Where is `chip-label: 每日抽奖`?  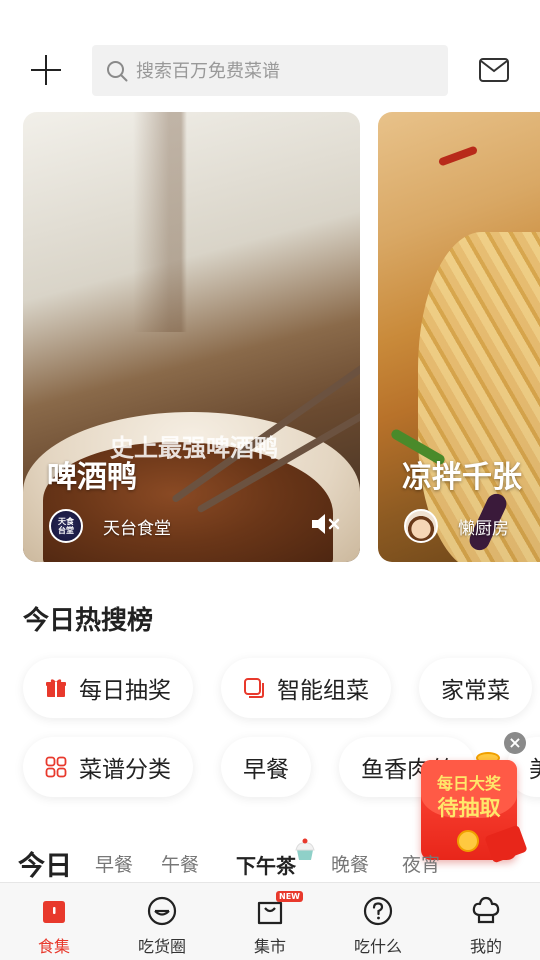
chip-label: 每日抽奖 is located at coordinates (125, 691).